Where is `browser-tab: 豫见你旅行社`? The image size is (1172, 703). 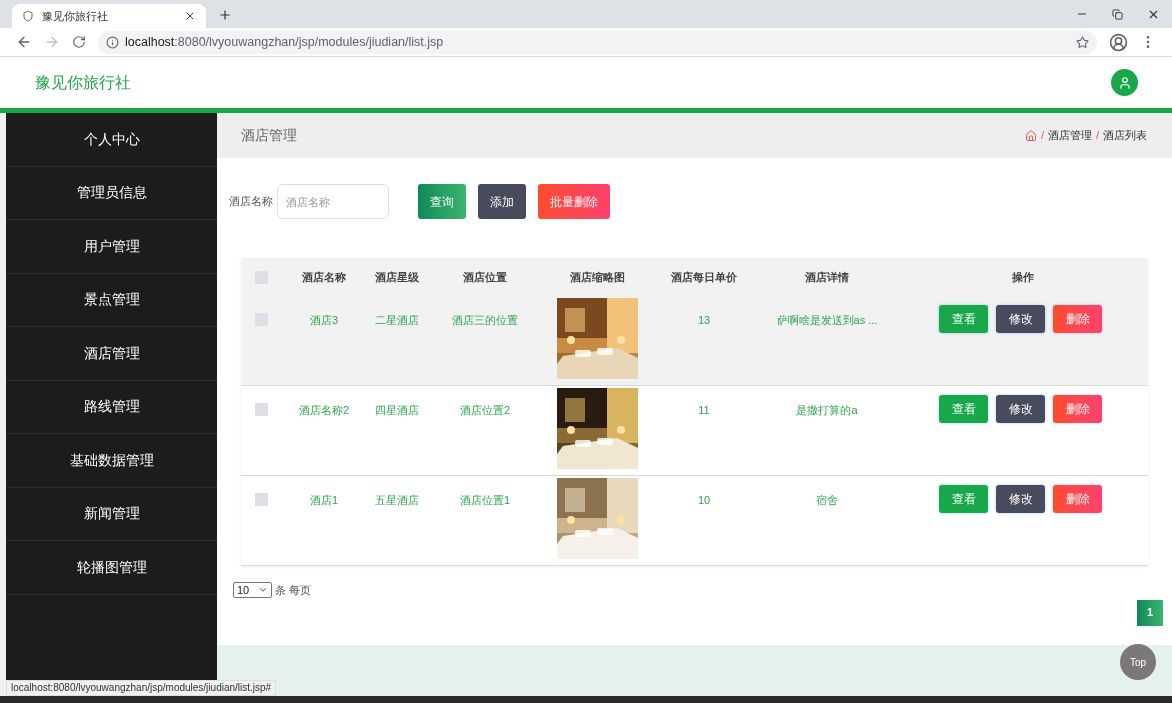 browser-tab: 豫见你旅行社 is located at coordinates (109, 16).